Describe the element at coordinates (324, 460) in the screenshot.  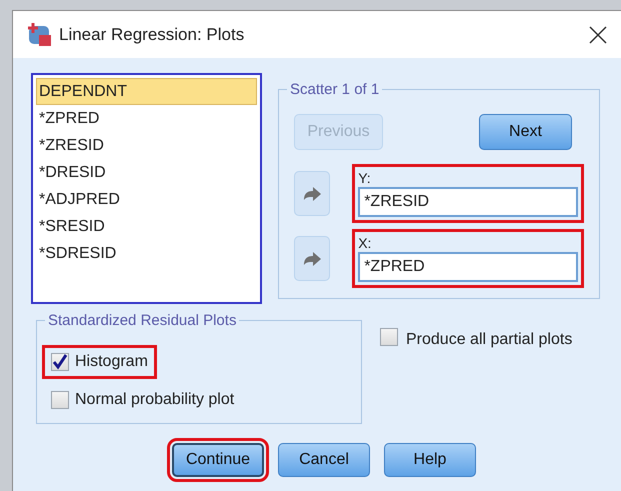
I see `dialog-button: Cancel` at that location.